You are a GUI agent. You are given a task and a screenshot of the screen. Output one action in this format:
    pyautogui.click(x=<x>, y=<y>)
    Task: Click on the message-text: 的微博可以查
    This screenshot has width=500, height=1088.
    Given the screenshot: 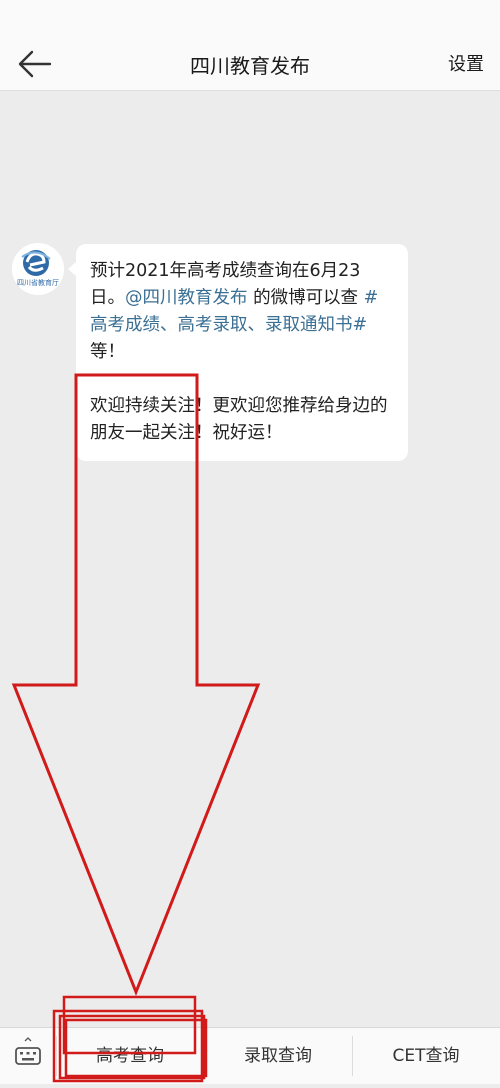 What is the action you would take?
    pyautogui.click(x=305, y=298)
    